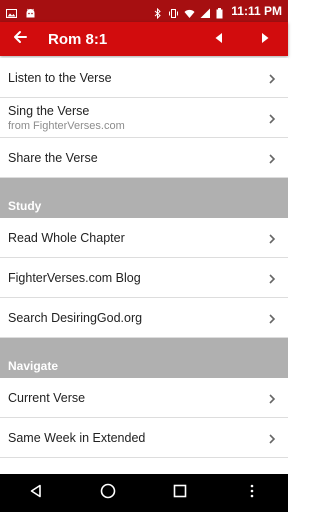  What do you see at coordinates (144, 493) in the screenshot?
I see `system-nav-bar` at bounding box center [144, 493].